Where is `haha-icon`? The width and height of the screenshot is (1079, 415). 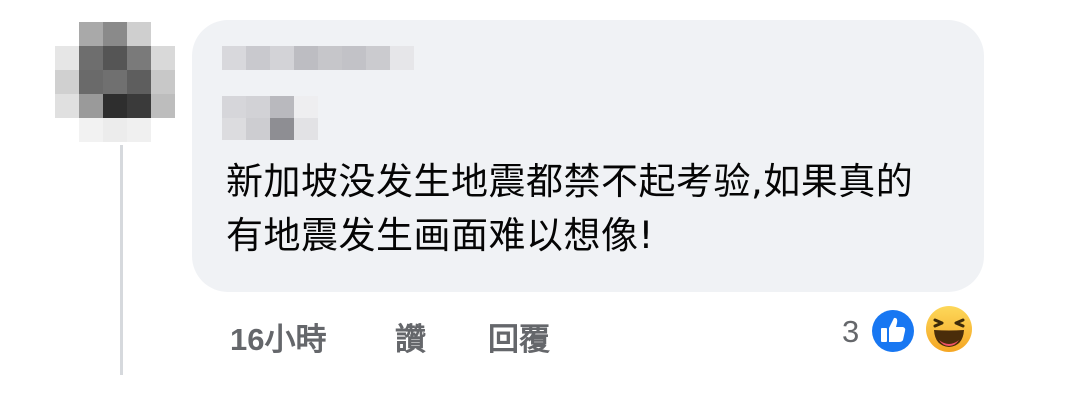
haha-icon is located at coordinates (949, 329).